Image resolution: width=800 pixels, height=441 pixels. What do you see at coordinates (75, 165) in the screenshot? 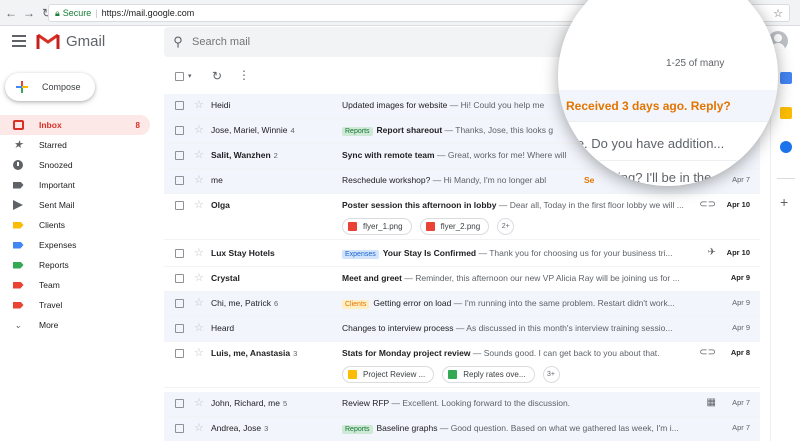
I see `sidebar-item-snoozed: Snoozed` at bounding box center [75, 165].